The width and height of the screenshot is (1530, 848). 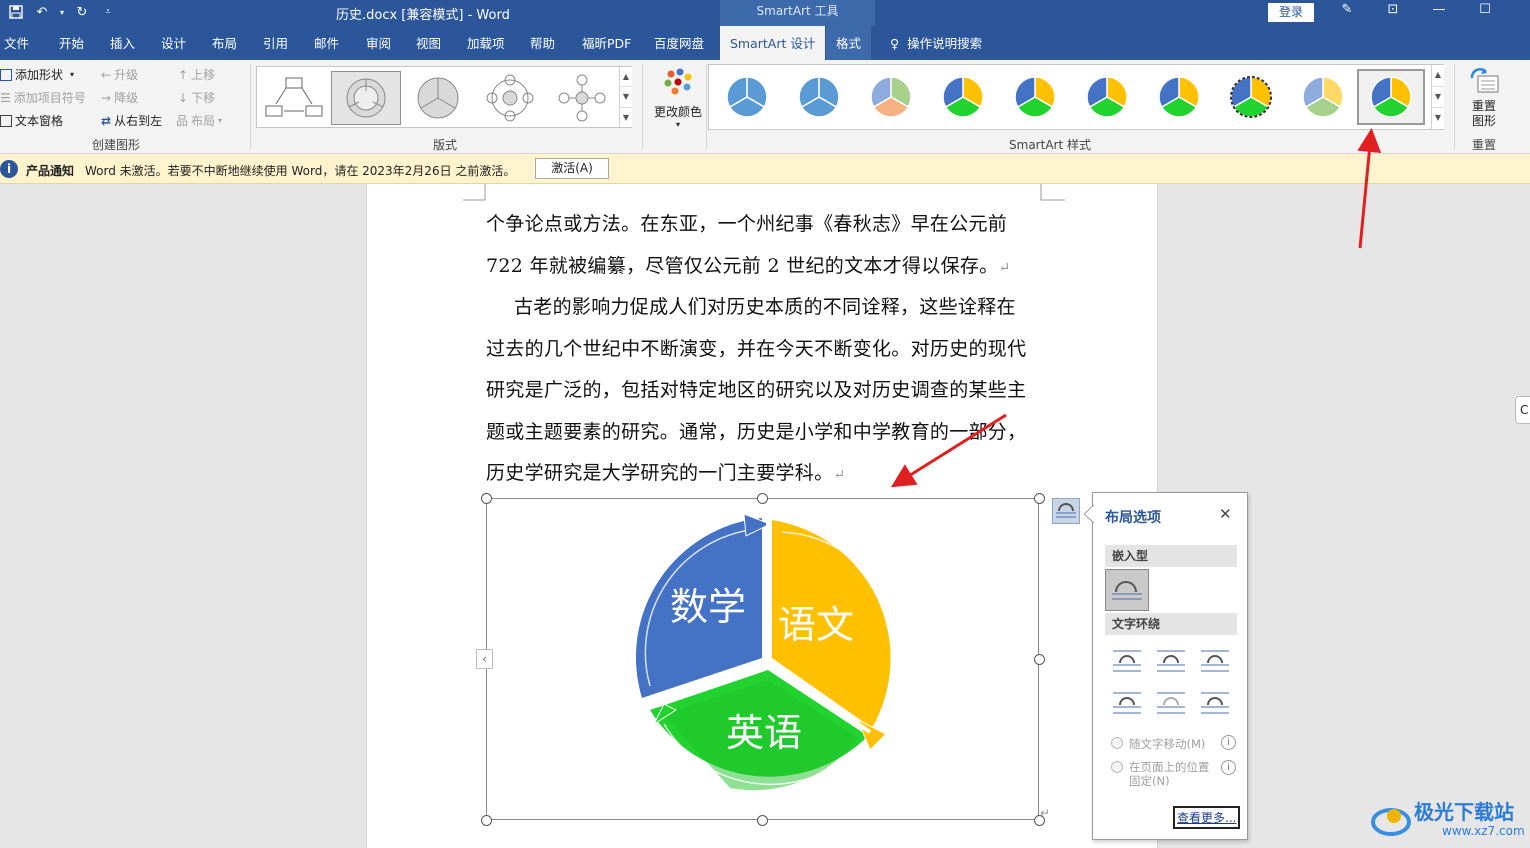 What do you see at coordinates (936, 43) in the screenshot?
I see `tell-me-search: ♀ 操作说明搜索` at bounding box center [936, 43].